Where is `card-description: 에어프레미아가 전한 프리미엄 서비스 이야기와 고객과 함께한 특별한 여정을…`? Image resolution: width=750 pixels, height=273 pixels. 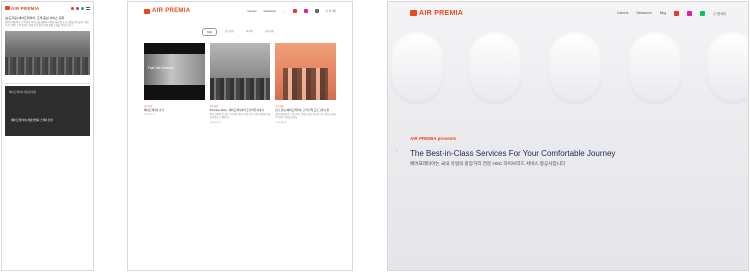 card-description: 에어프레미아가 전한 프리미엄 서비스 이야기와 고객과 함께한 특별한 여정을… is located at coordinates (240, 117).